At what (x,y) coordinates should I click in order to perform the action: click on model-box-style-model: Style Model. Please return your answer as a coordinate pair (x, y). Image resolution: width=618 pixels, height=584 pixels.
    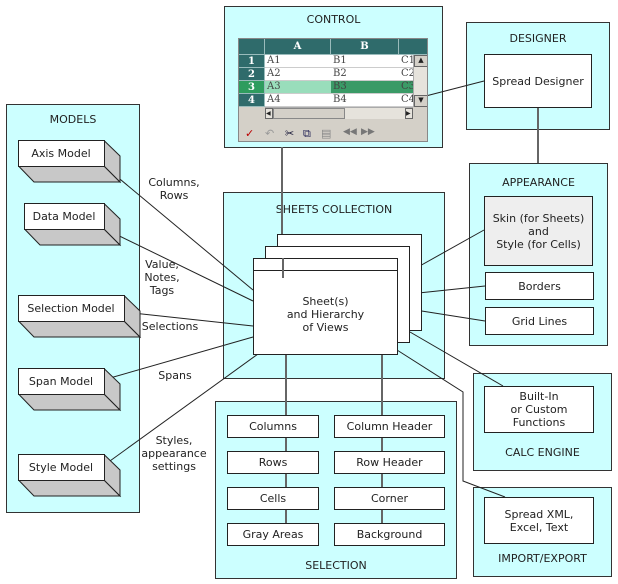
    Looking at the image, I should click on (70, 476).